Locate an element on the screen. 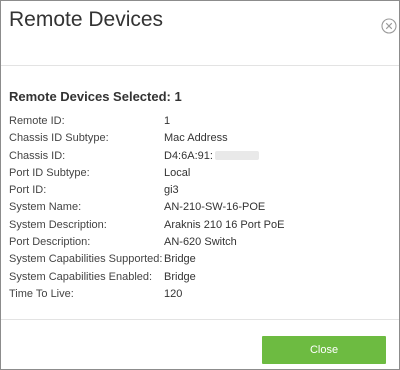  property-row-system-name: System Name: AN-210-SW-16-POE is located at coordinates (201, 207).